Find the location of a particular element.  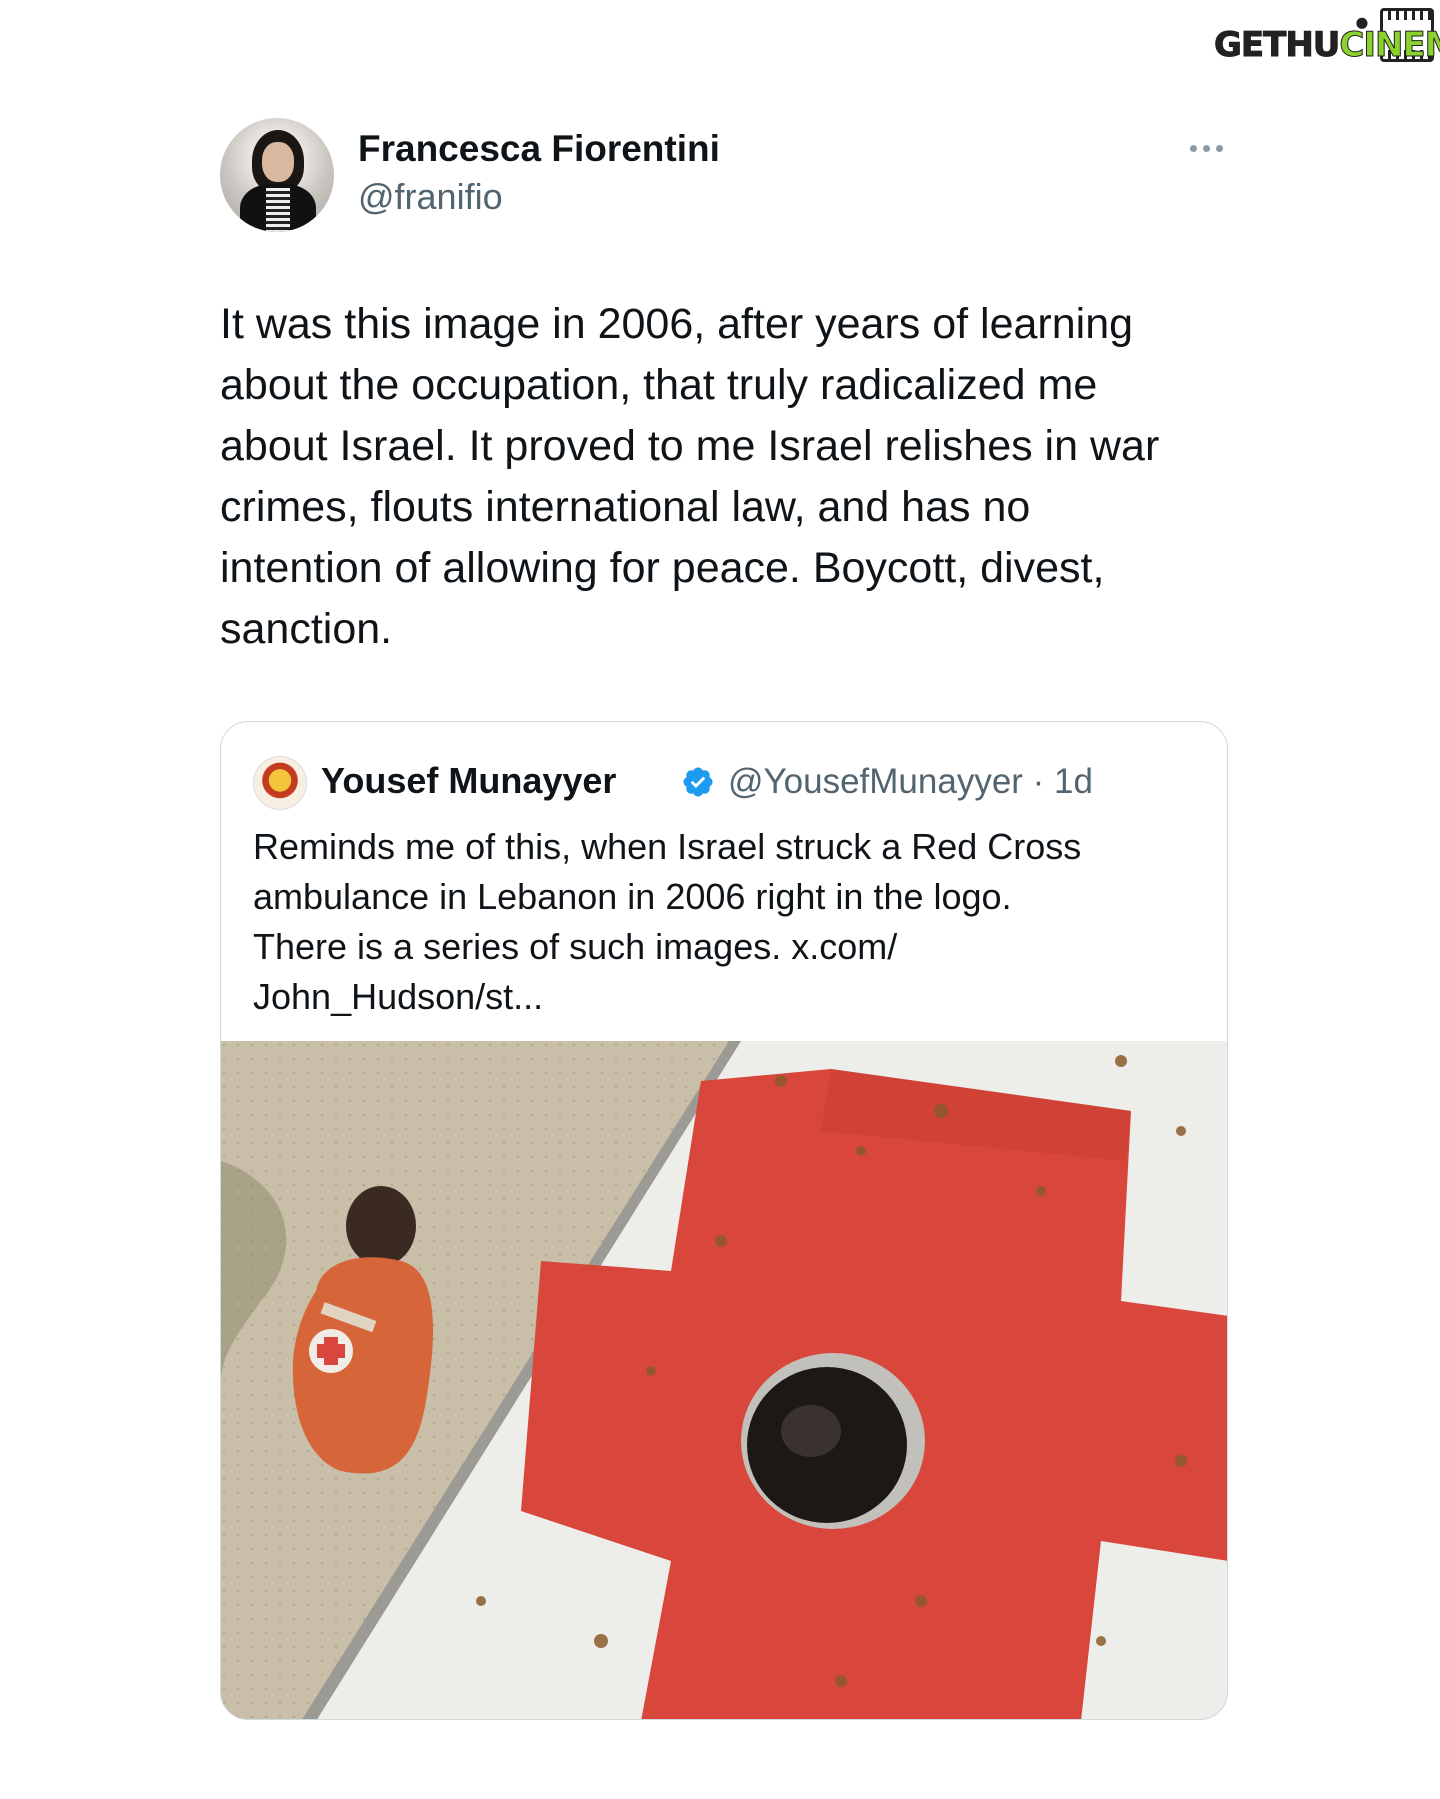

author-handle: @franifio is located at coordinates (430, 197).